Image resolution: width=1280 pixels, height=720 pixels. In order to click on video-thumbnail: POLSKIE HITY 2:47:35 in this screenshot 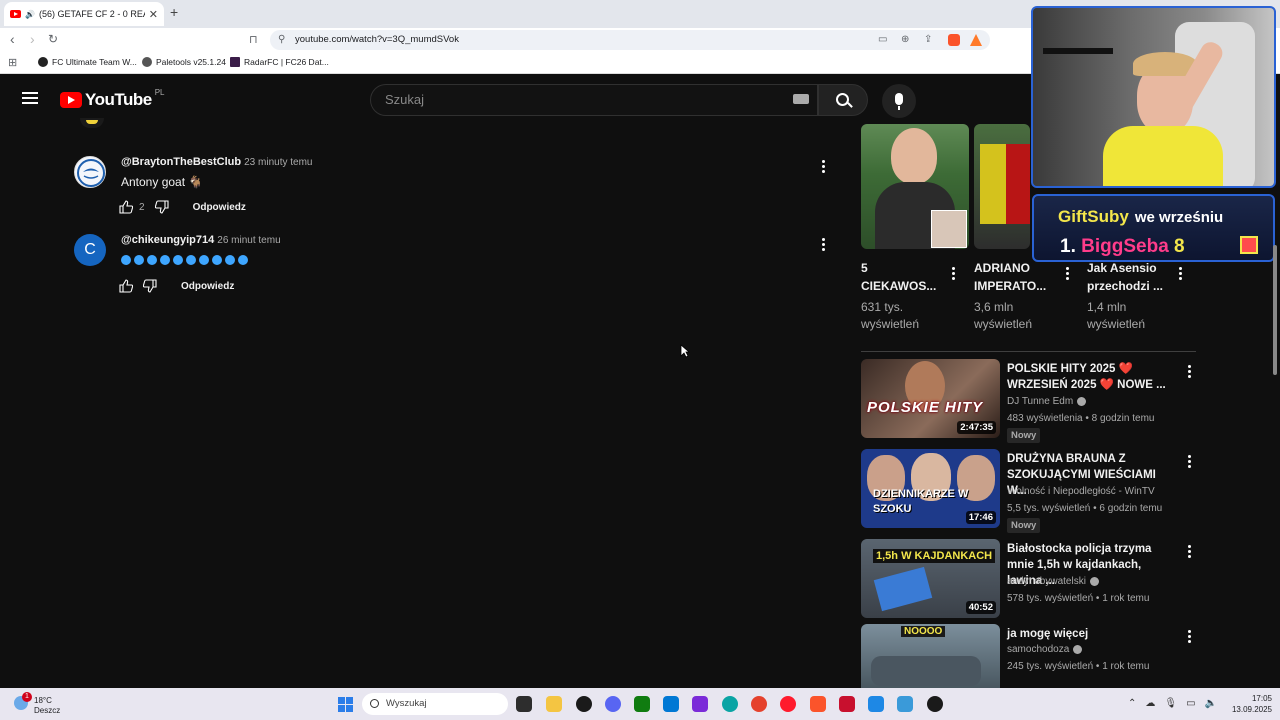, I will do `click(930, 398)`.